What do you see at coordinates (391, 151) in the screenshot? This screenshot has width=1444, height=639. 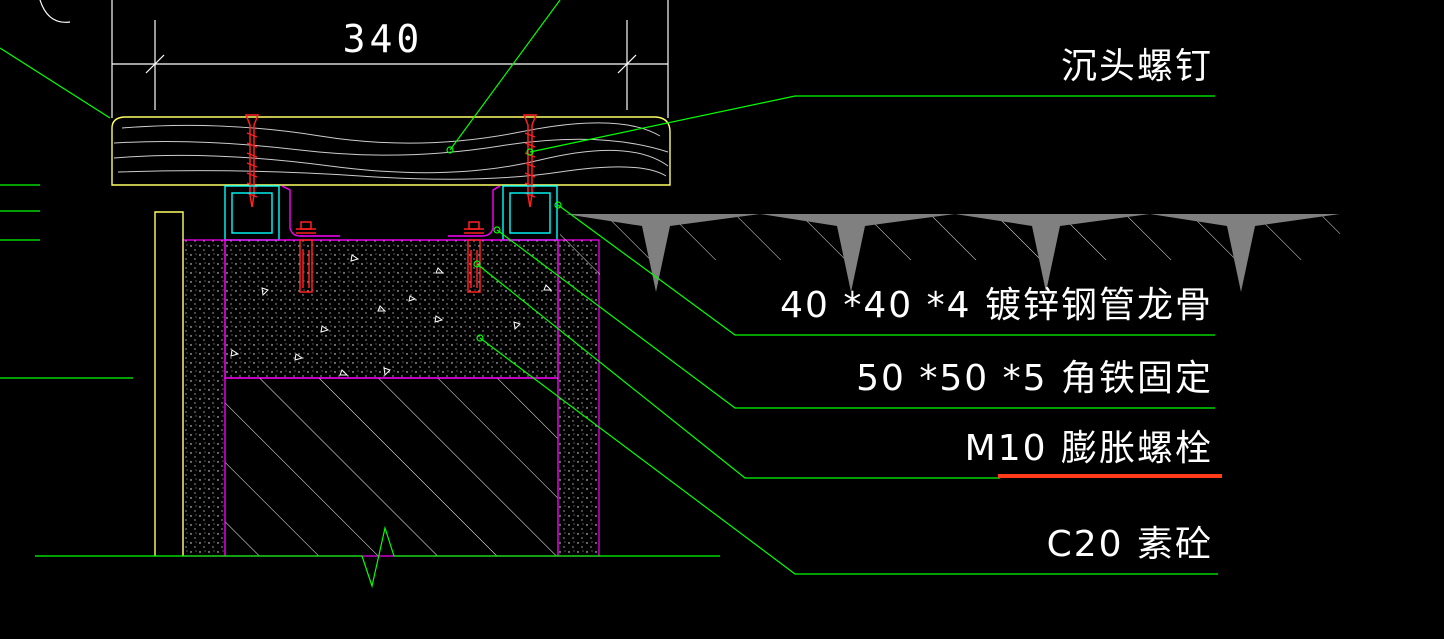 I see `wood-deck-board` at bounding box center [391, 151].